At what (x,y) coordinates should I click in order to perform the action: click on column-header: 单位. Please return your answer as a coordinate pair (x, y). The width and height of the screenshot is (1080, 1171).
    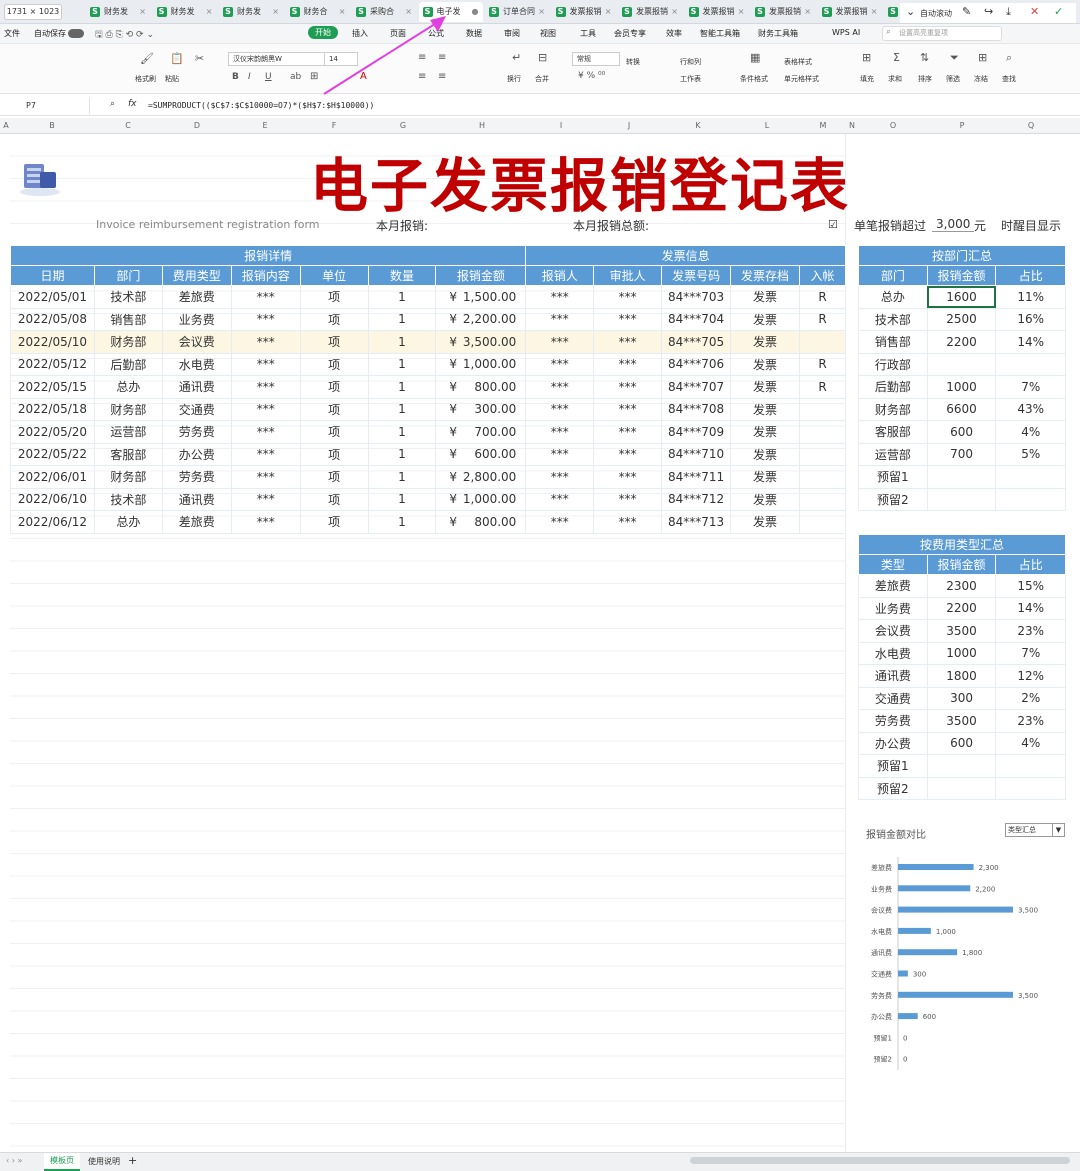
    Looking at the image, I should click on (334, 275).